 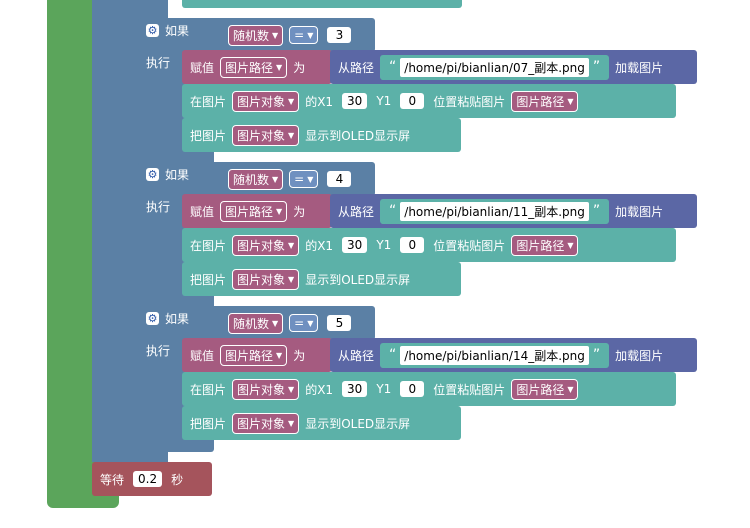 What do you see at coordinates (339, 179) in the screenshot?
I see `compare-value: 4` at bounding box center [339, 179].